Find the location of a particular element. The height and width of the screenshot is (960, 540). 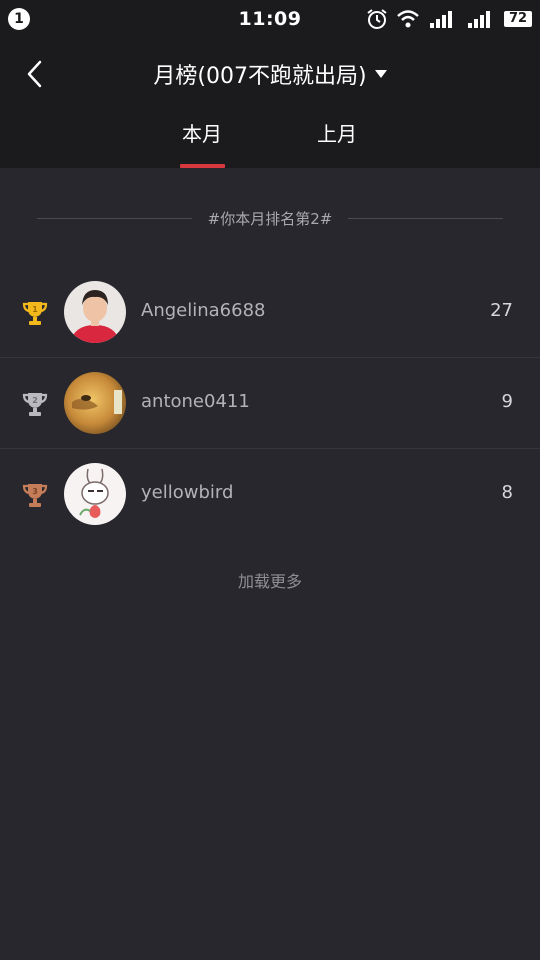

active-tab-indicator is located at coordinates (202, 166).